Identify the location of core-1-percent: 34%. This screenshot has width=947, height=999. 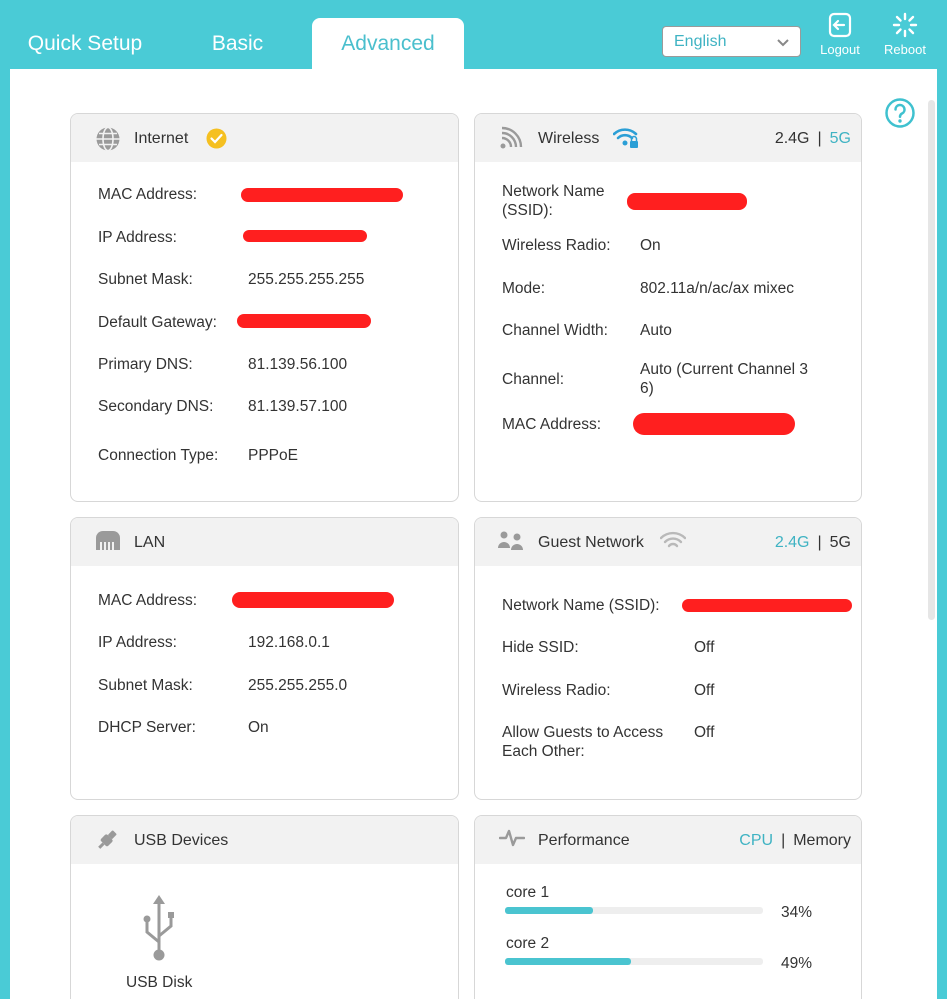
(797, 912).